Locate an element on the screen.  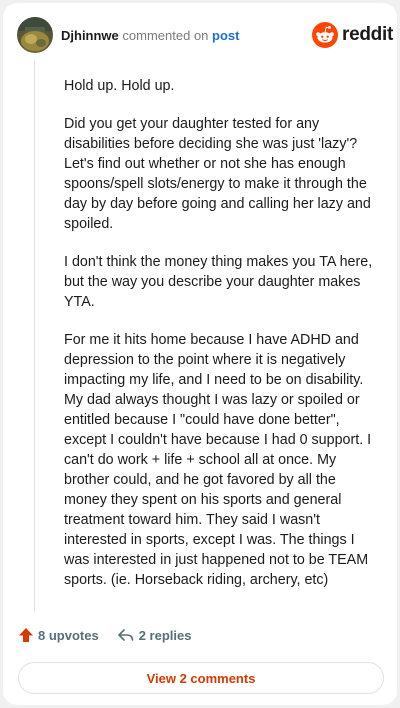
comment-header: Djhinnwe commented on post is located at coordinates (150, 36).